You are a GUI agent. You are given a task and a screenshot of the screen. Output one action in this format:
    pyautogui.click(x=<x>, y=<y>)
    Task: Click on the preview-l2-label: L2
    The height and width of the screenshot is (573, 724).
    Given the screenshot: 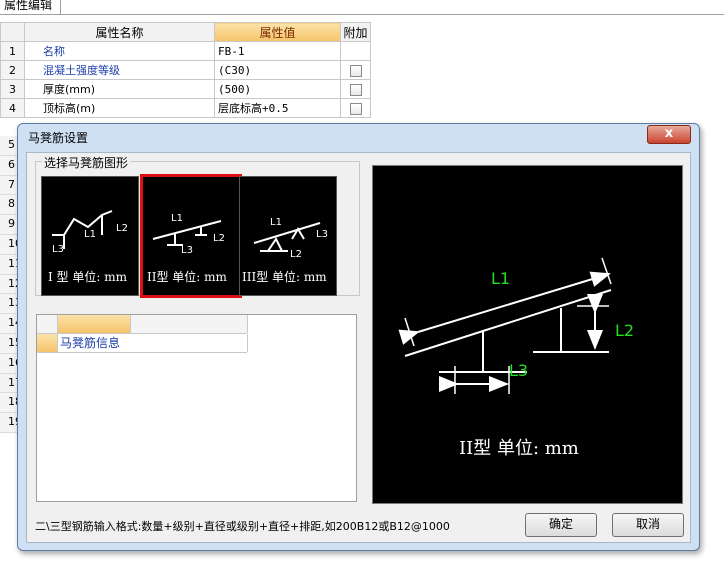 What is the action you would take?
    pyautogui.click(x=624, y=330)
    